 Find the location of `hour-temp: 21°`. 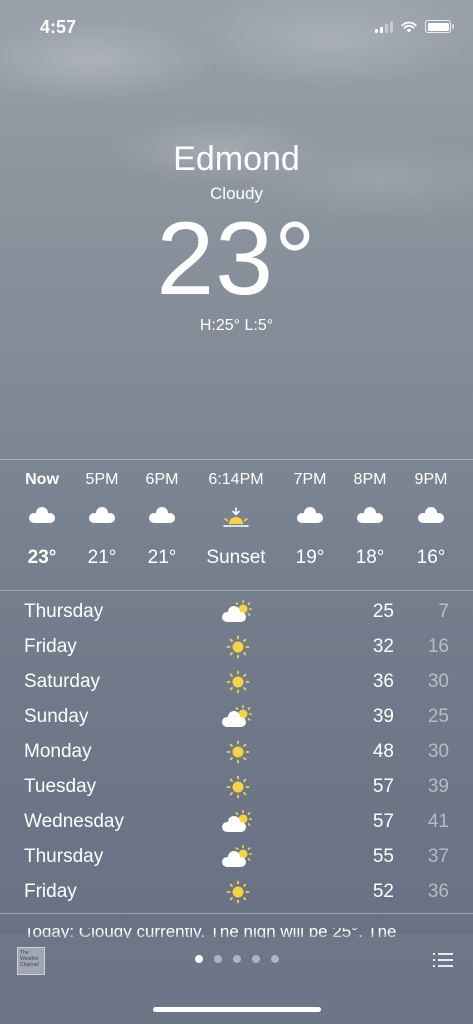

hour-temp: 21° is located at coordinates (162, 557).